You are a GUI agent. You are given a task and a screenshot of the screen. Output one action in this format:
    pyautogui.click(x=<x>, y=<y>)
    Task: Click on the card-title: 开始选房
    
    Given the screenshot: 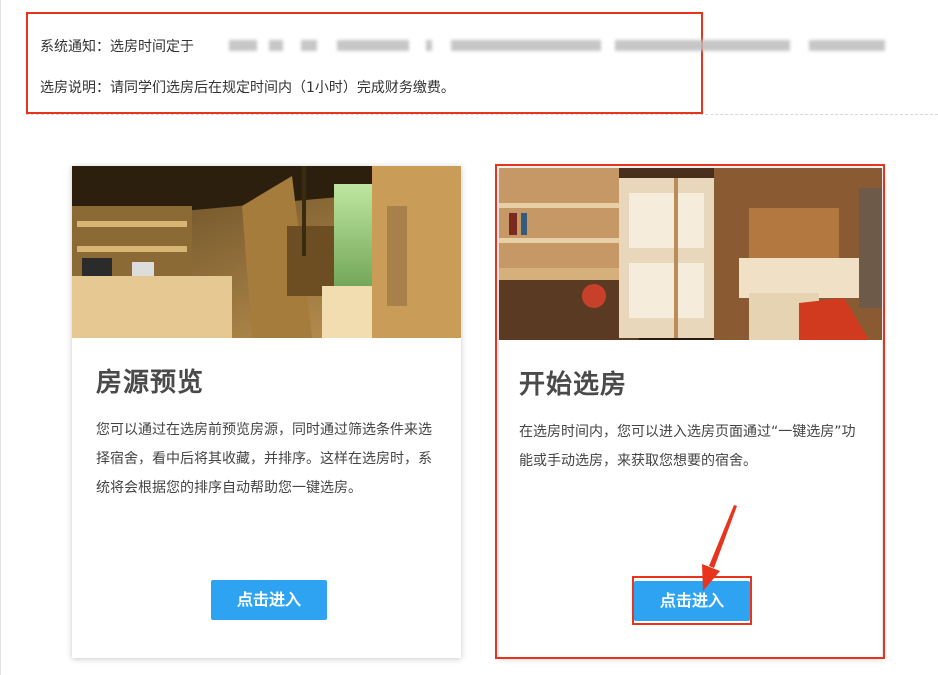 What is the action you would take?
    pyautogui.click(x=573, y=385)
    